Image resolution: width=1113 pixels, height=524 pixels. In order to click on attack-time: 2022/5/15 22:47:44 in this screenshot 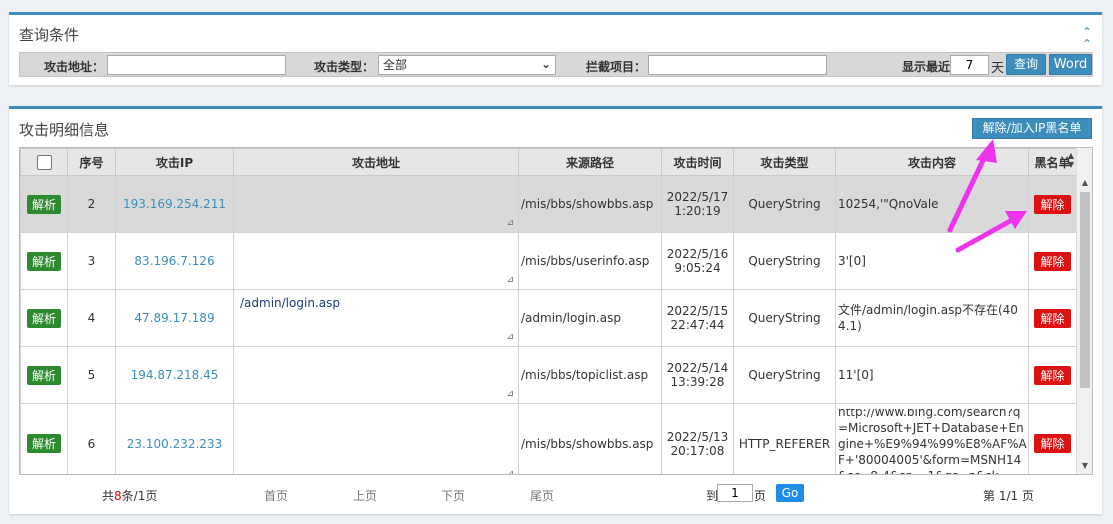, I will do `click(697, 318)`.